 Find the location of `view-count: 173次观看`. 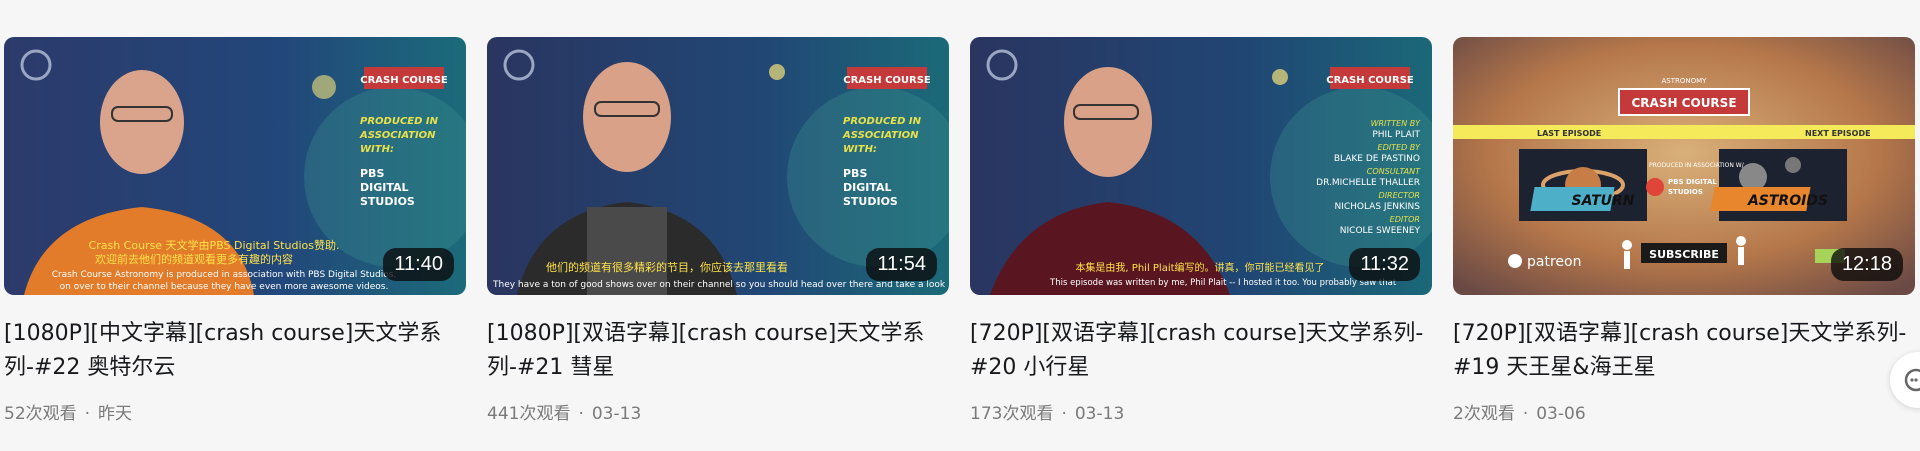

view-count: 173次观看 is located at coordinates (1012, 414).